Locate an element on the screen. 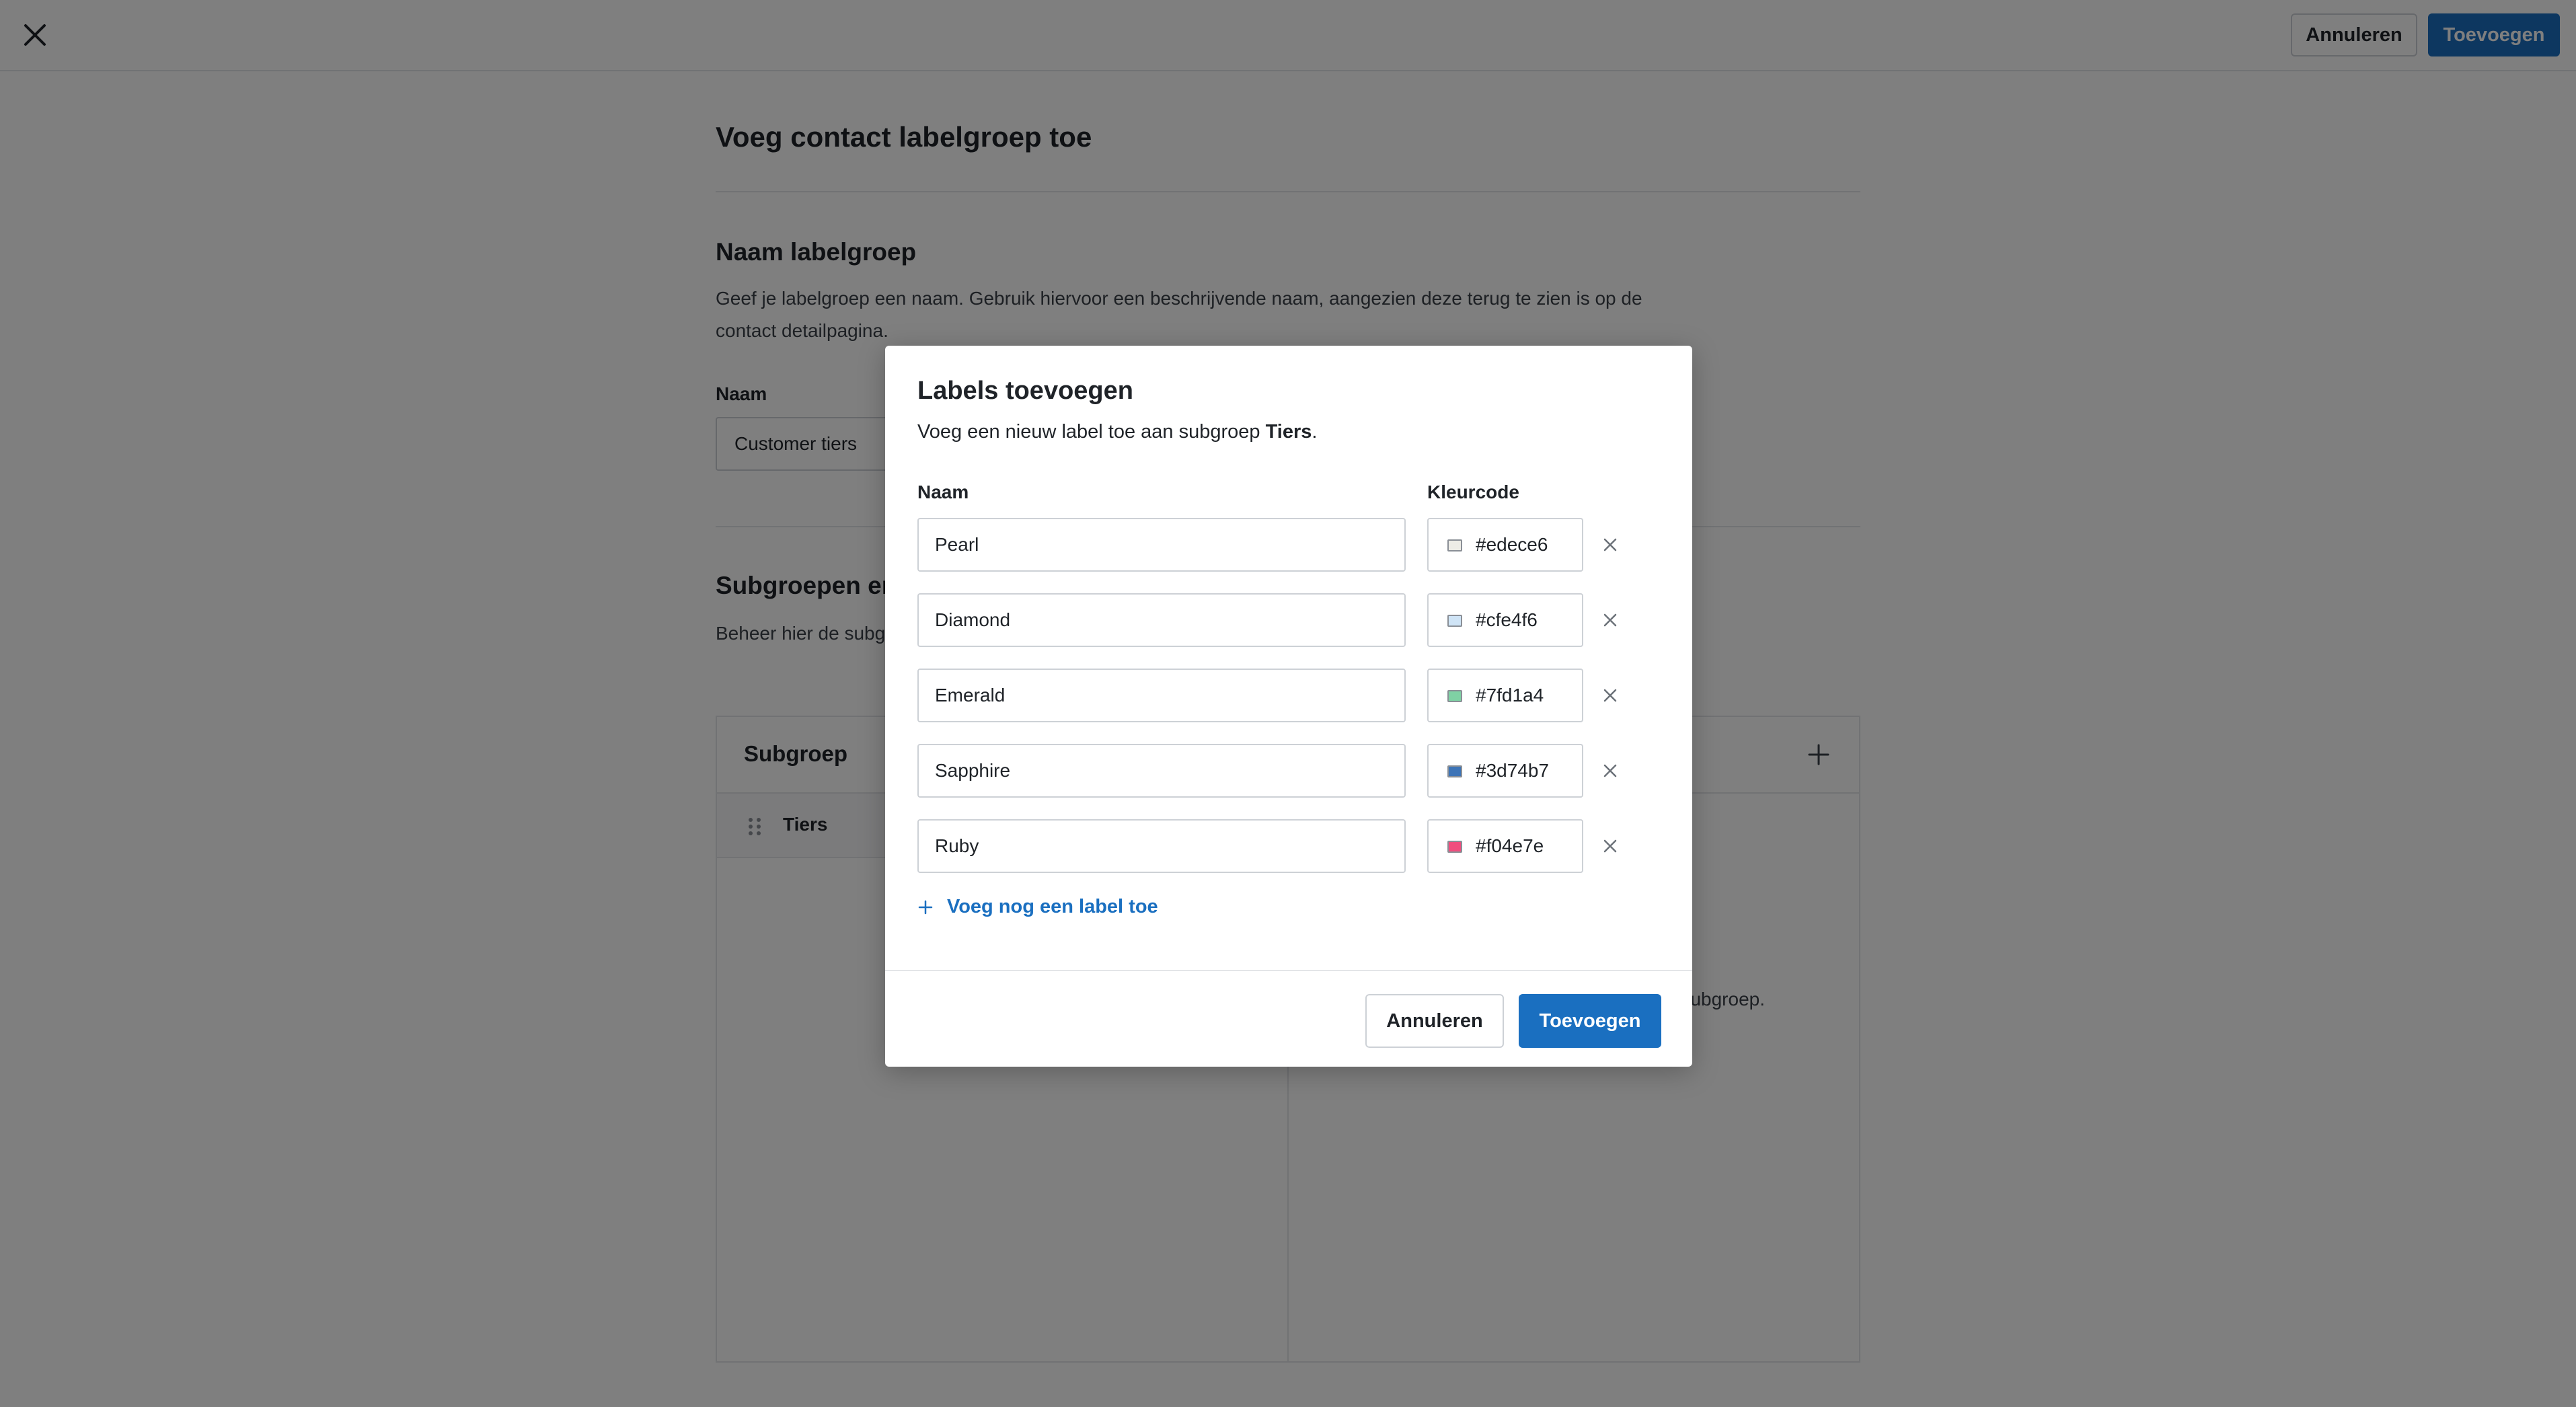 This screenshot has height=1407, width=2576. label-color-input: #7fd1a4 is located at coordinates (1505, 695).